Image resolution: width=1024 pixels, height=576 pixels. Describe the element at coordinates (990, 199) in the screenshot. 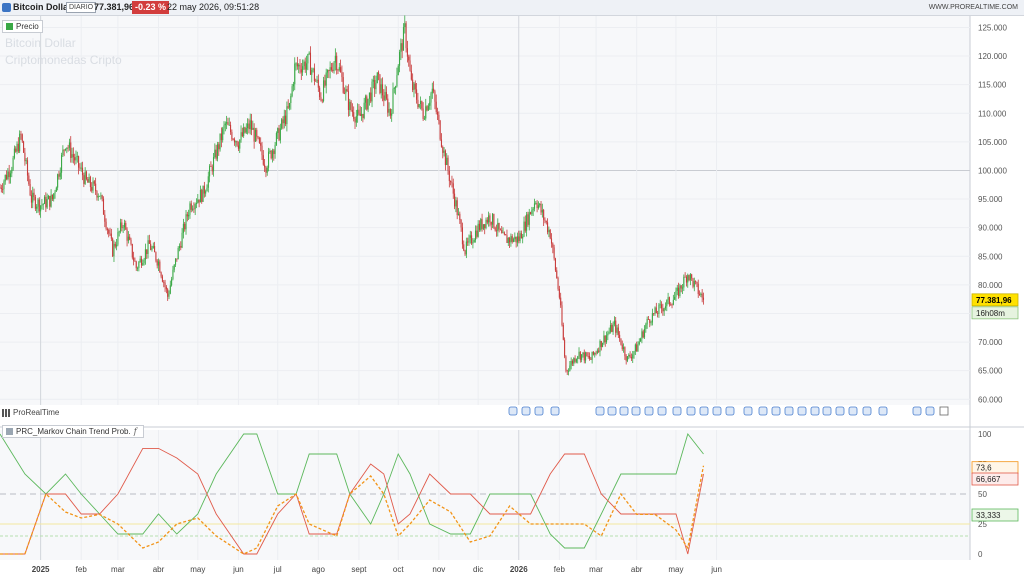

I see `price-tick-label: 95.000` at that location.